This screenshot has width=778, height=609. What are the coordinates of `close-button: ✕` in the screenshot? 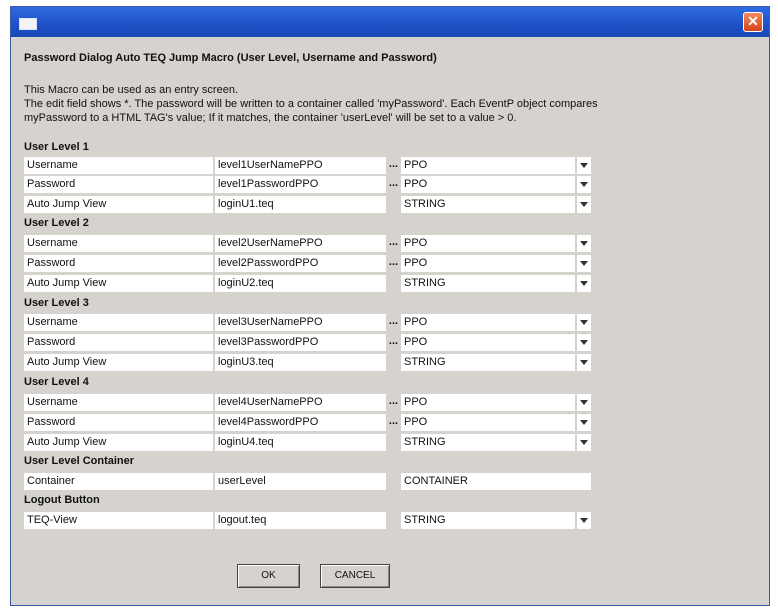 It's located at (753, 22).